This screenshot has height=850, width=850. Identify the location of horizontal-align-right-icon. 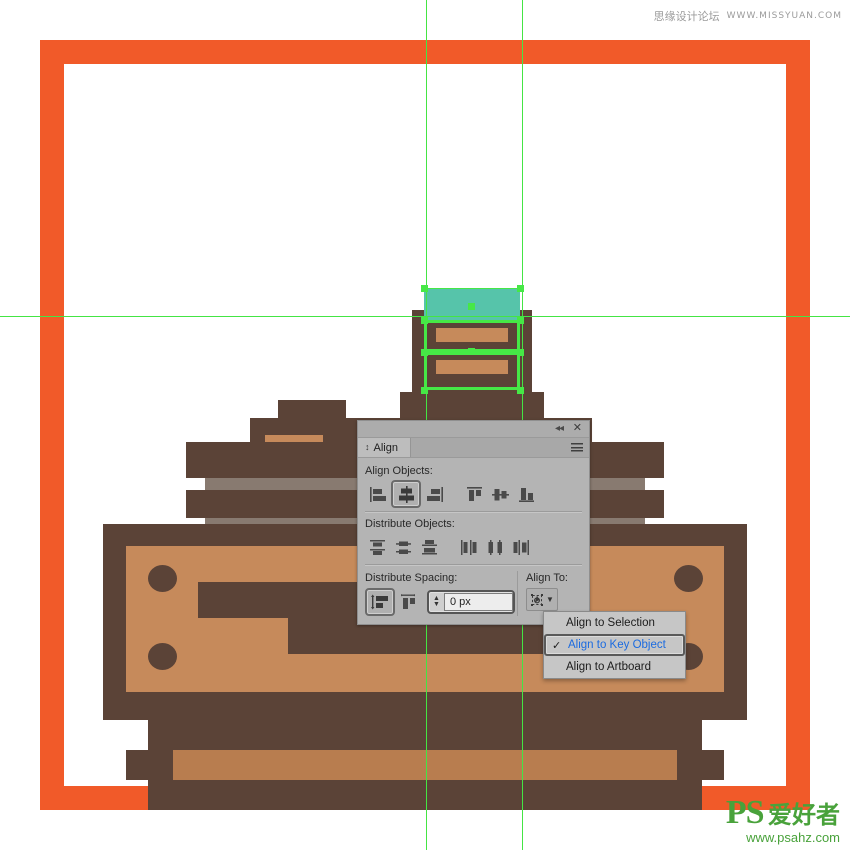
(434, 494).